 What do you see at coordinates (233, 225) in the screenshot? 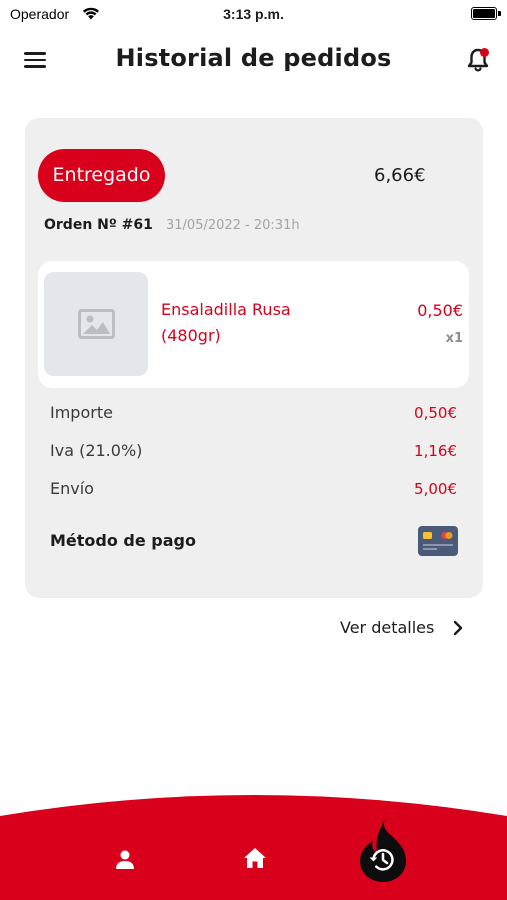
I see `order-date: 31/05/2022 - 20:31h` at bounding box center [233, 225].